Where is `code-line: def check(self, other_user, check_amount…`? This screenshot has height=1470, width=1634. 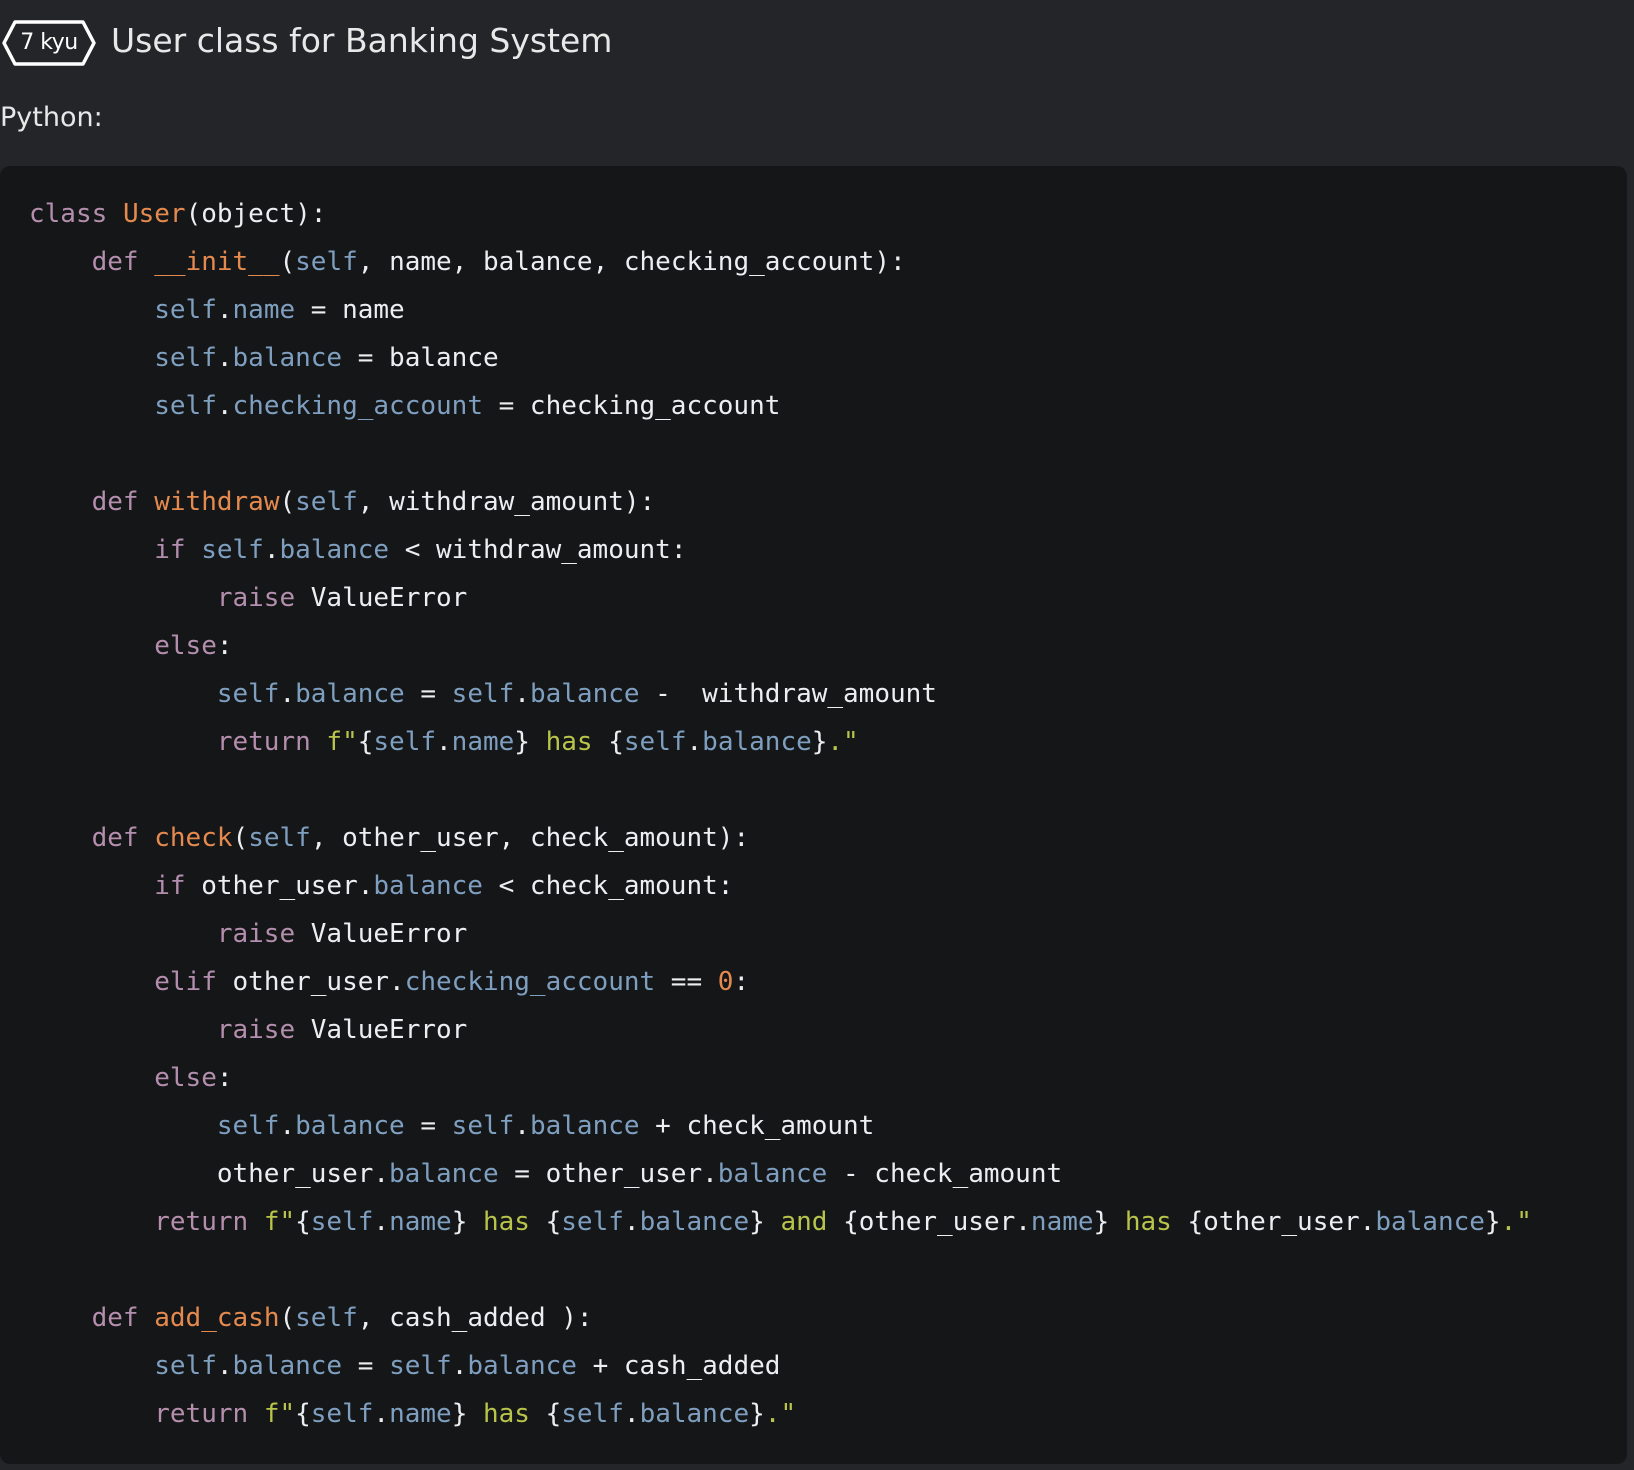
code-line: def check(self, other_user, check_amount… is located at coordinates (780, 838).